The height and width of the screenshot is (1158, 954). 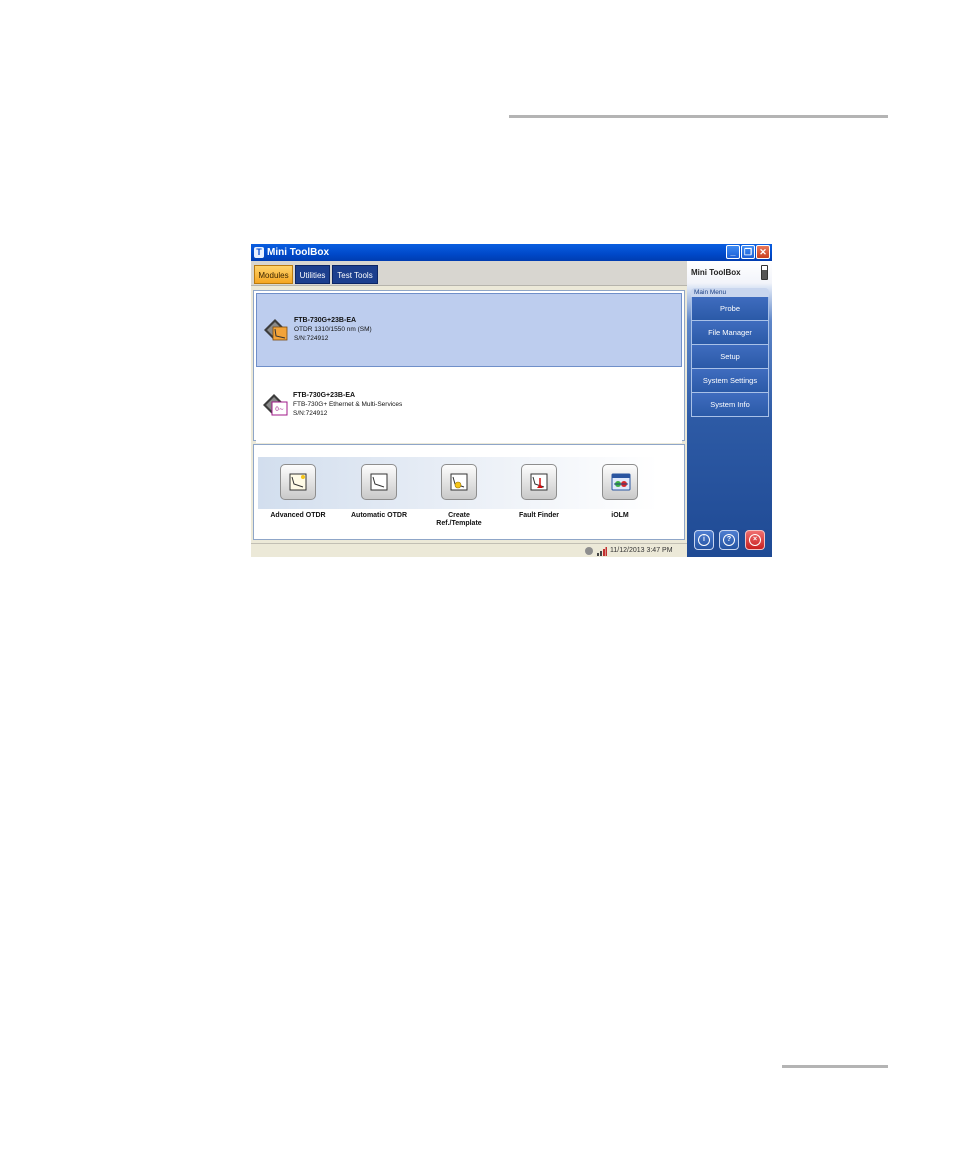 What do you see at coordinates (733, 252) in the screenshot?
I see `minimize-button: _` at bounding box center [733, 252].